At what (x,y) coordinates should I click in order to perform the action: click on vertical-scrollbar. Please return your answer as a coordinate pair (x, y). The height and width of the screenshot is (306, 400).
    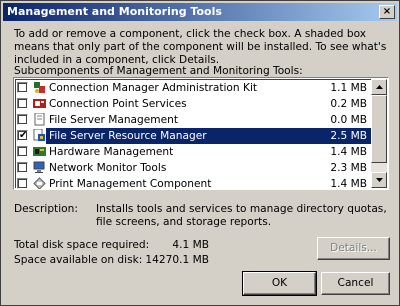
    Looking at the image, I should click on (379, 133).